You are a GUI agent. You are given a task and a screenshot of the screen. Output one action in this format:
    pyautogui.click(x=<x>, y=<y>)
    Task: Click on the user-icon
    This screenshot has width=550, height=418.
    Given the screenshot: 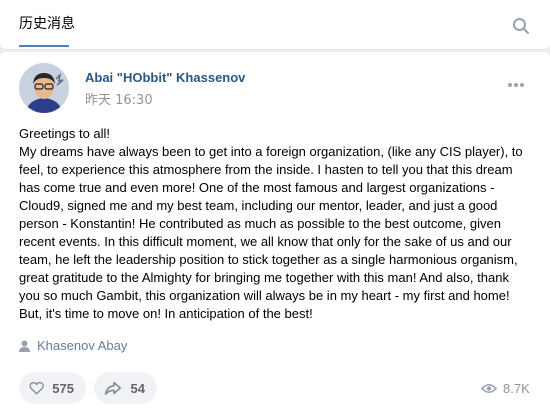 What is the action you would take?
    pyautogui.click(x=24, y=346)
    